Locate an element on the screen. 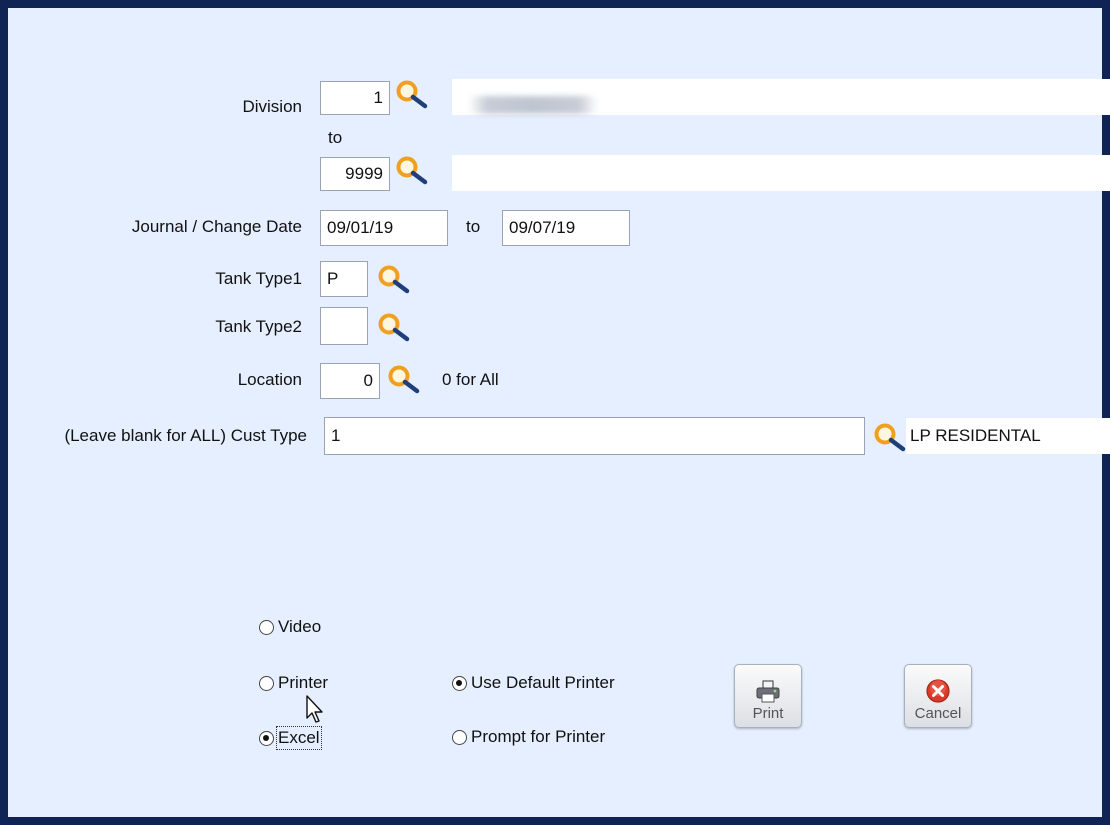  location-input: 0 is located at coordinates (350, 381).